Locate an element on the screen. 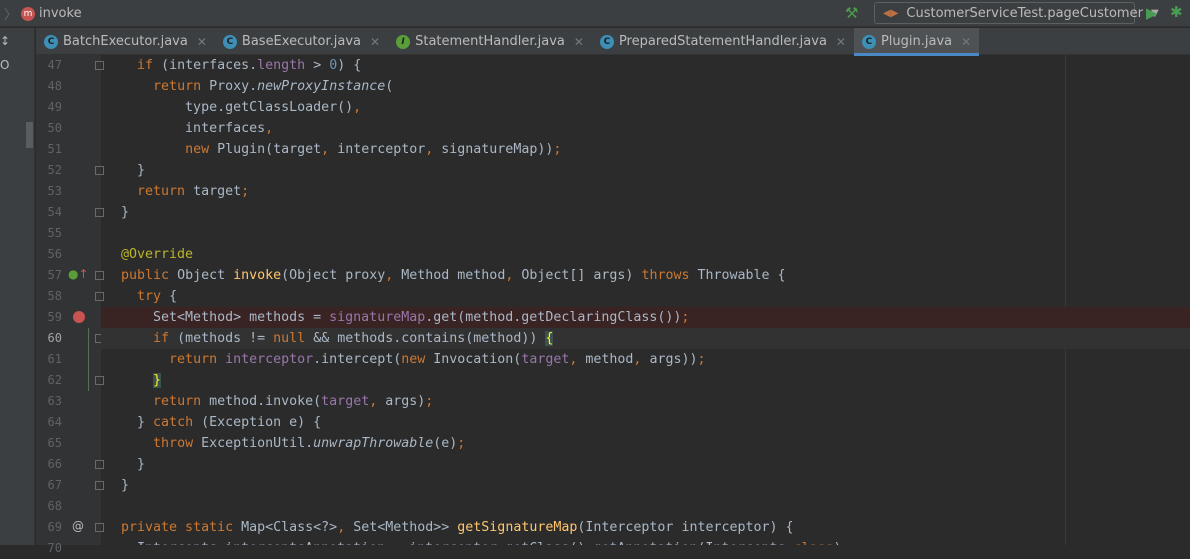  line-number: 58 is located at coordinates (54, 296).